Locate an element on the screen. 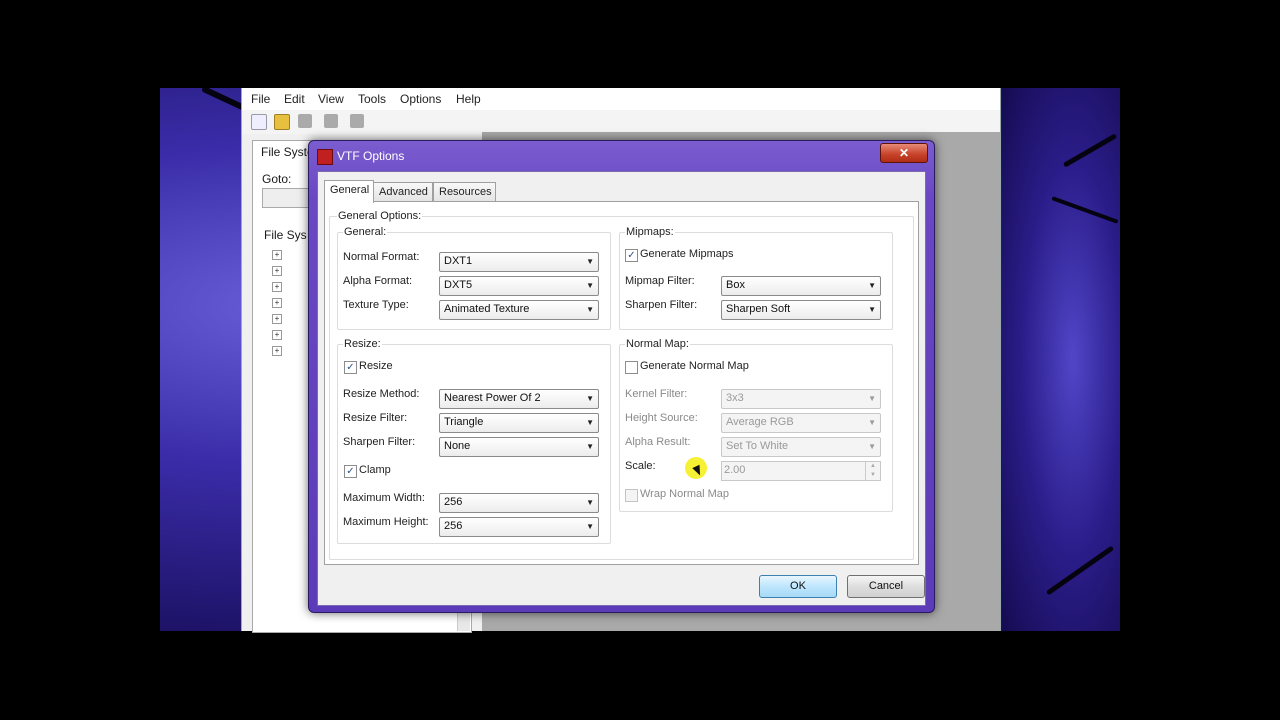 The width and height of the screenshot is (1280, 720). alpha-result-select: Set To White ▼ is located at coordinates (801, 447).